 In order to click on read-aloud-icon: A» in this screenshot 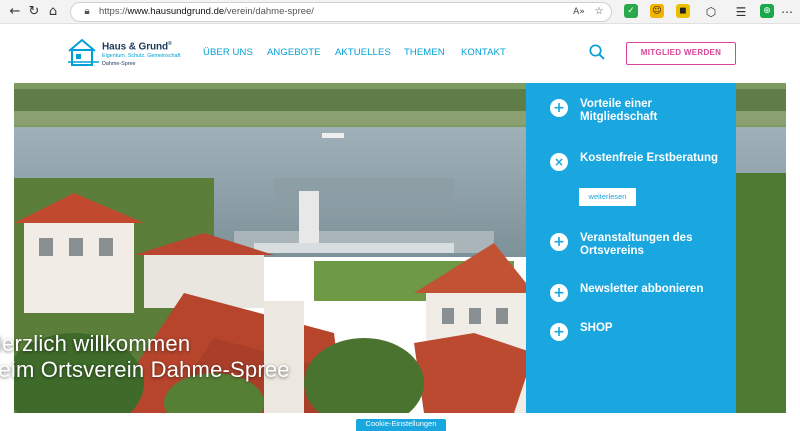, I will do `click(579, 12)`.